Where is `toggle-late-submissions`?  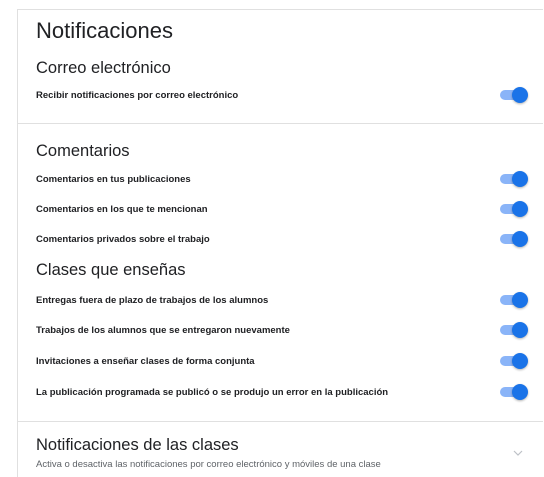
toggle-late-submissions is located at coordinates (514, 300).